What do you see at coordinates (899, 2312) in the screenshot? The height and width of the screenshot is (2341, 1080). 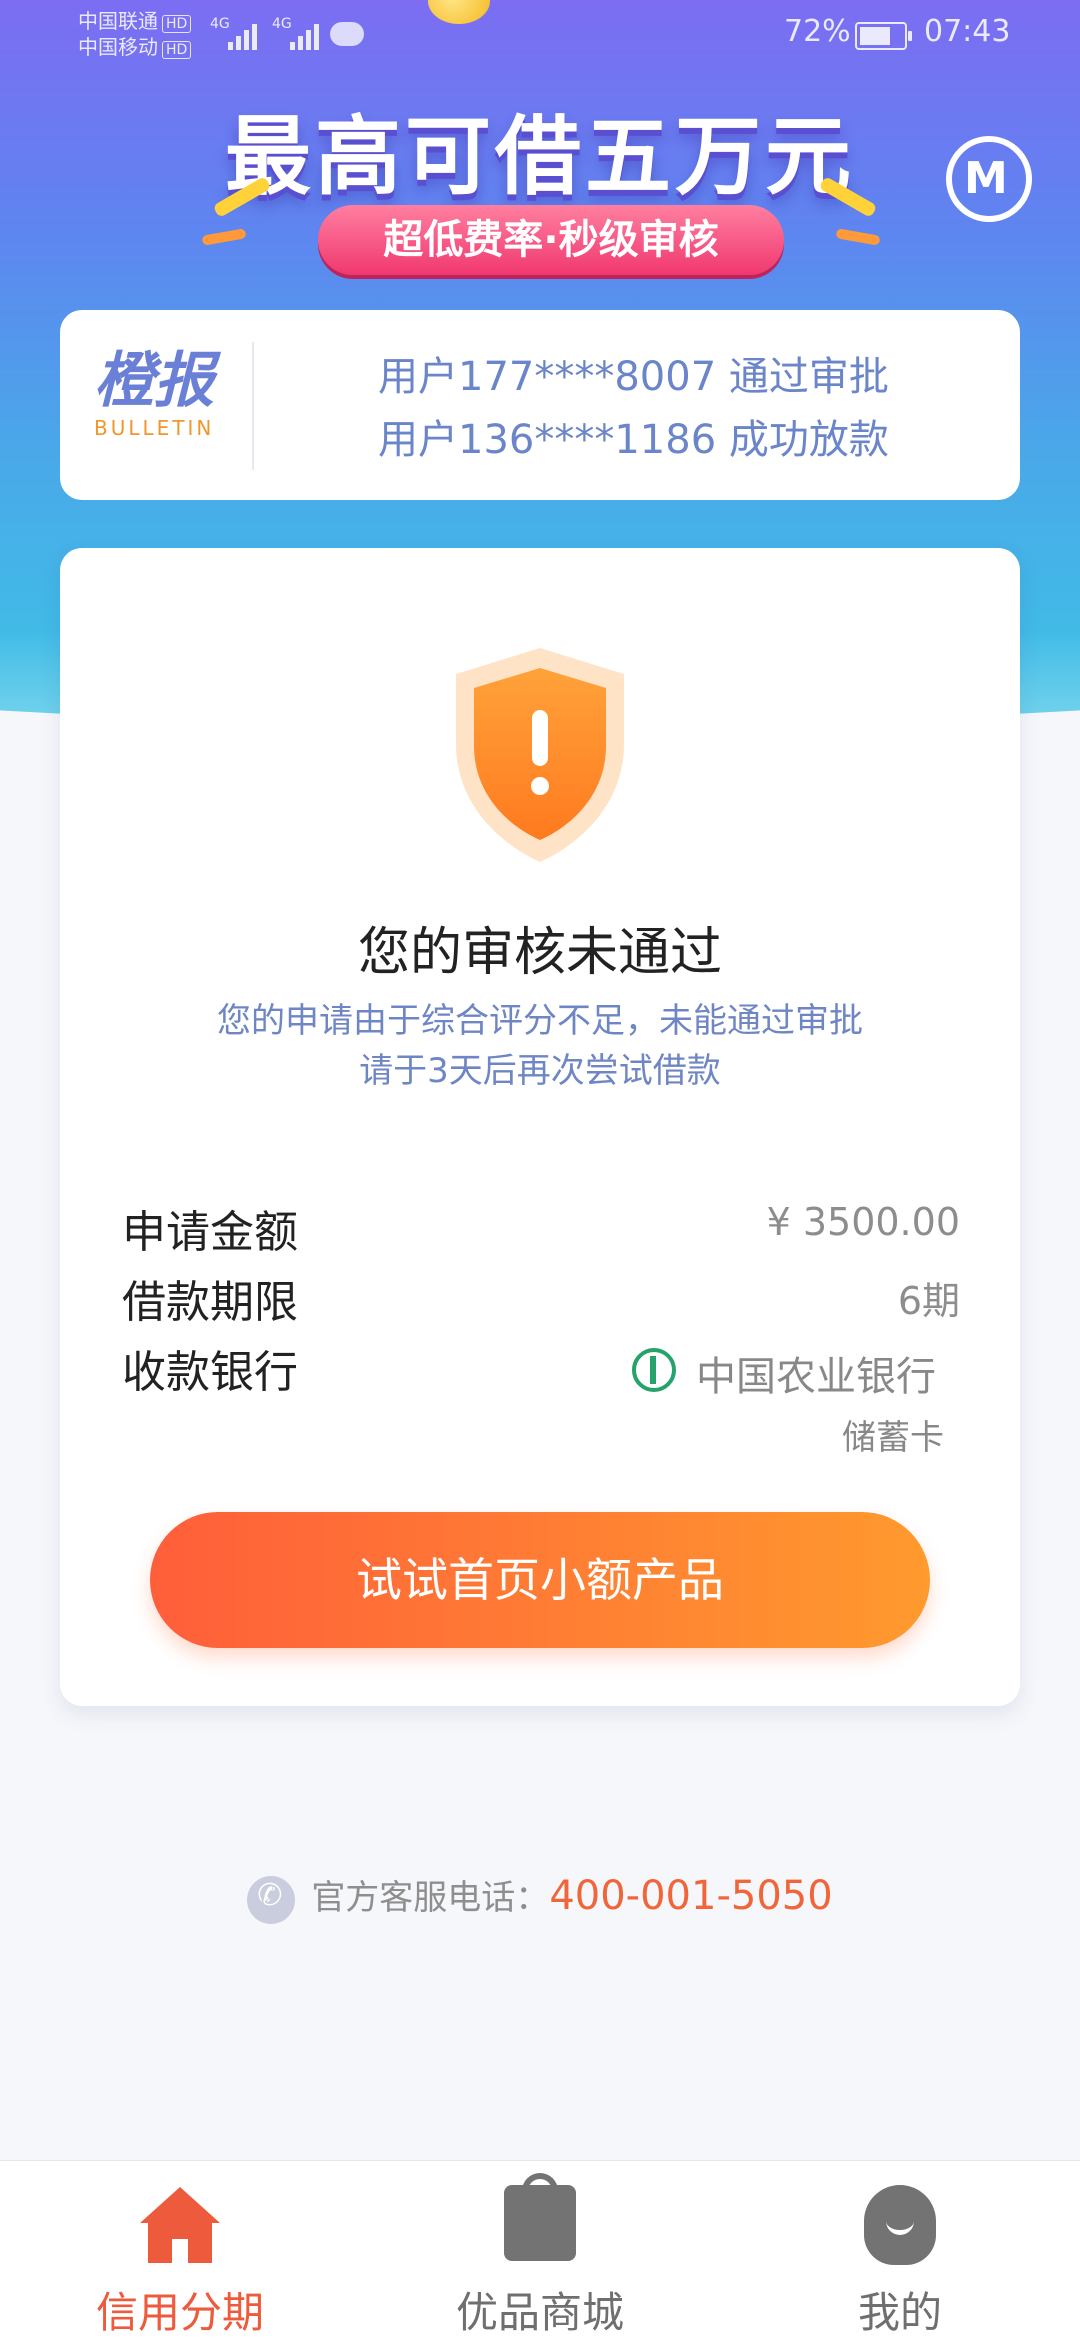 I see `tab-label: 我的` at bounding box center [899, 2312].